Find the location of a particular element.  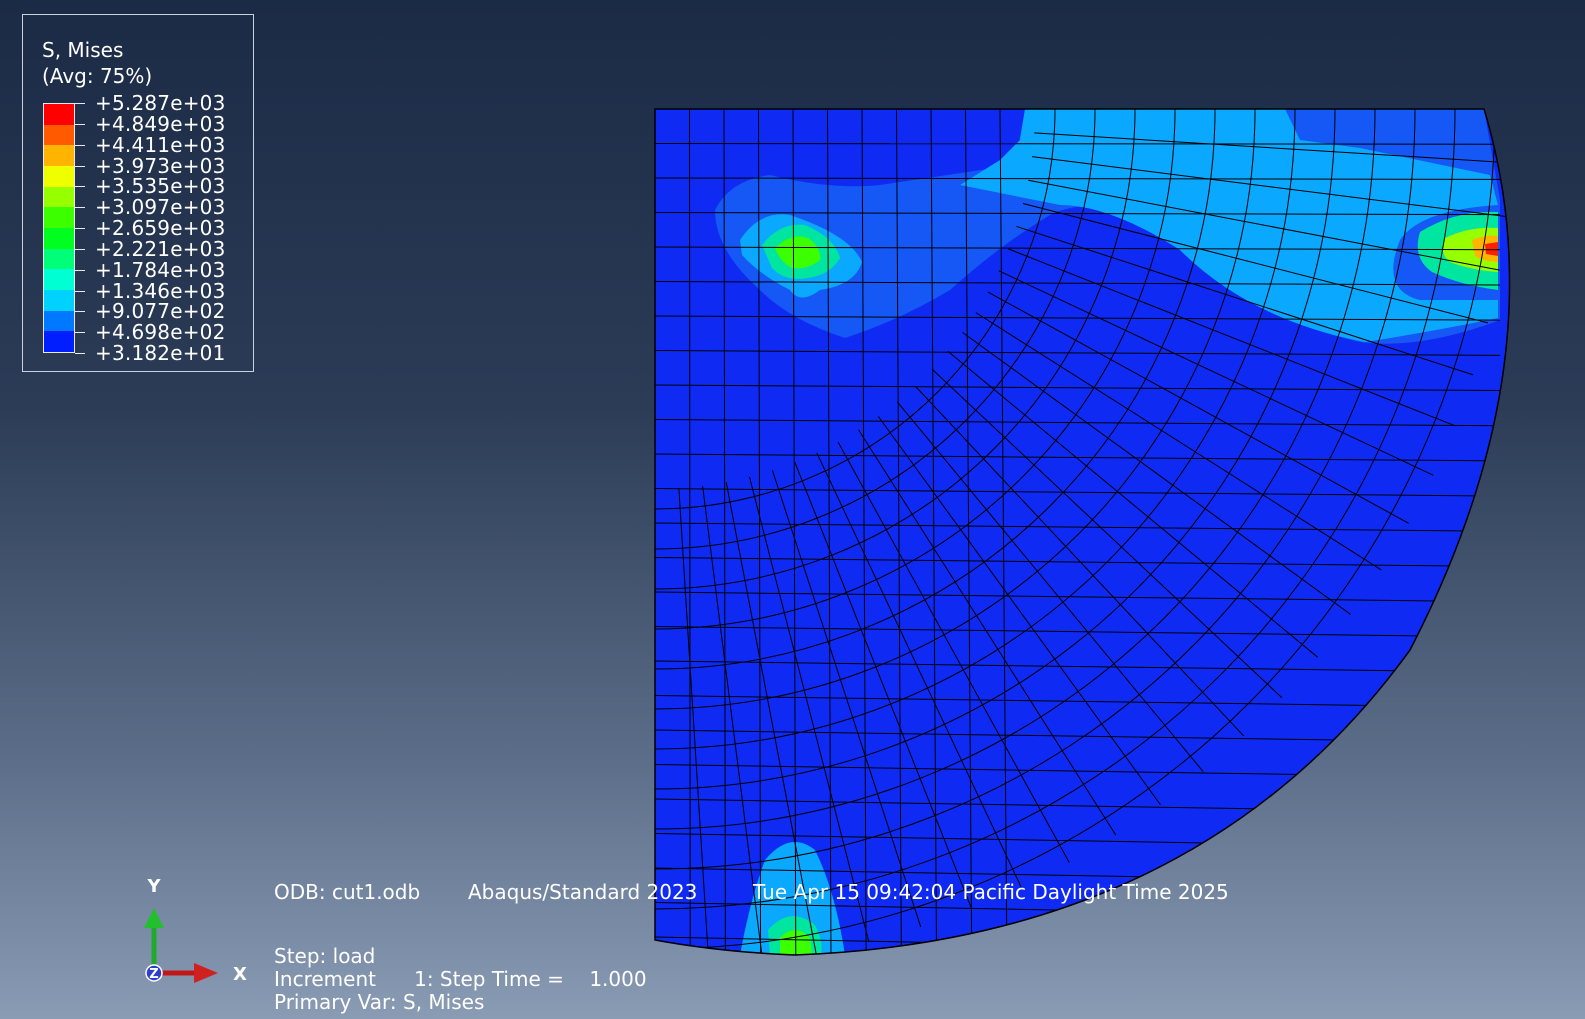

step-name: Step: load is located at coordinates (325, 956).